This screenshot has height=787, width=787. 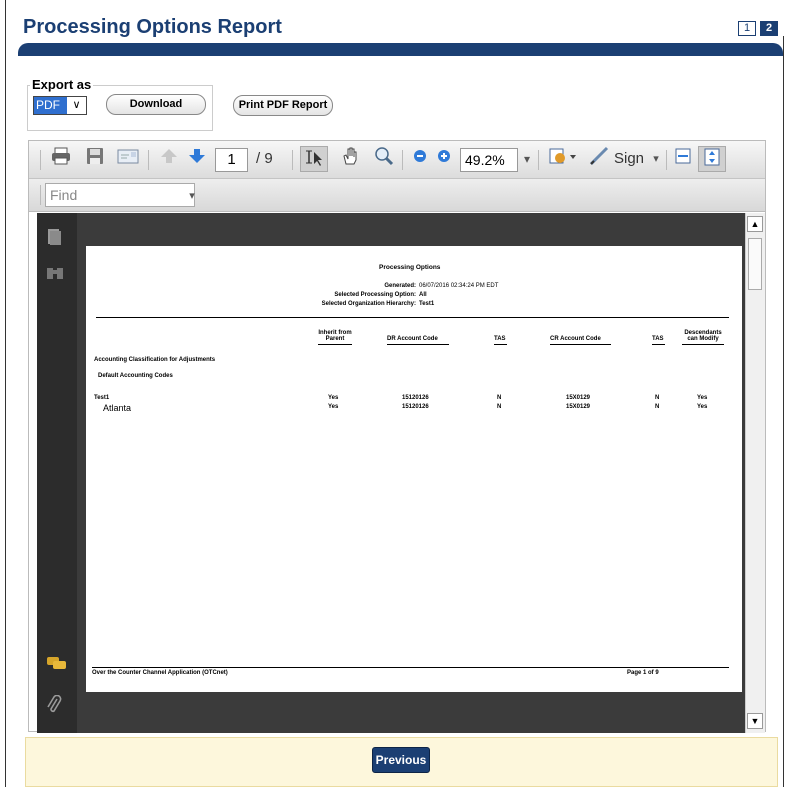 What do you see at coordinates (54, 707) in the screenshot?
I see `attachment-icon` at bounding box center [54, 707].